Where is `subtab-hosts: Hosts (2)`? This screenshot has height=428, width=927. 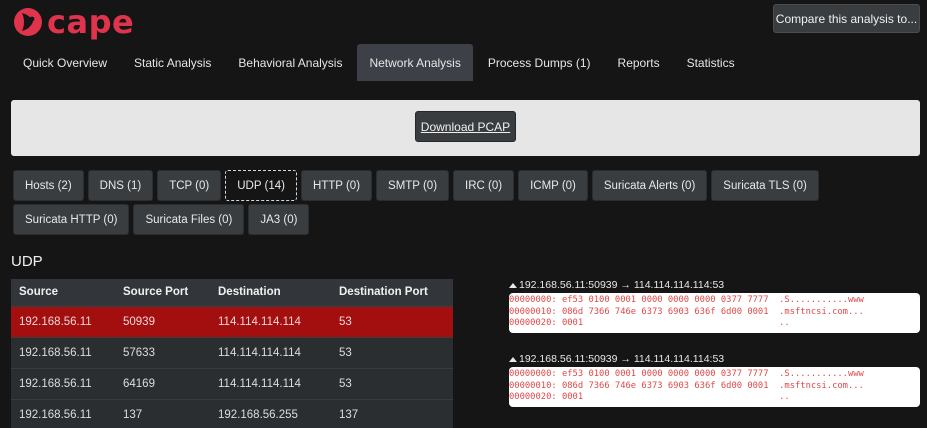
subtab-hosts: Hosts (2) is located at coordinates (48, 185).